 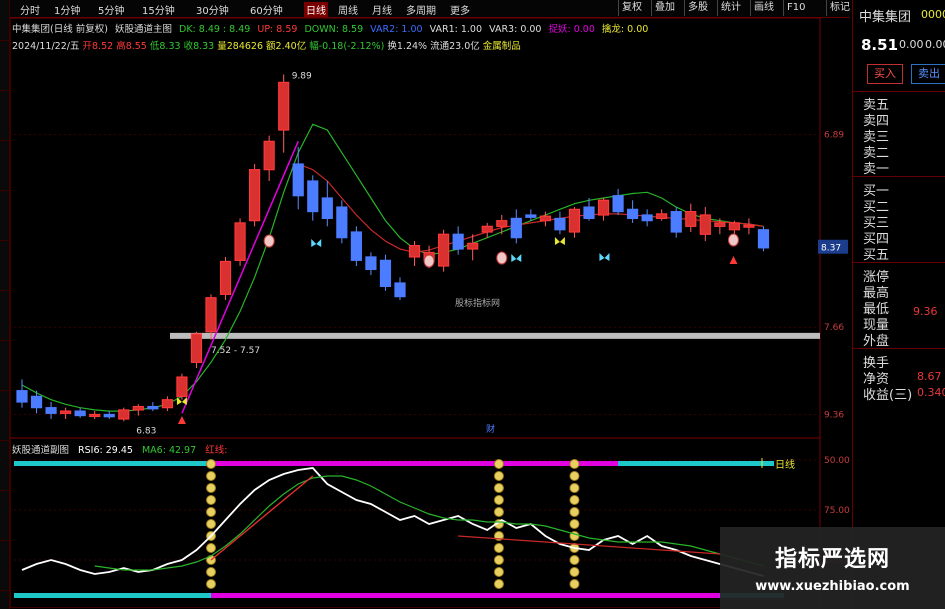 I want to click on stat-label-4: 外盘, so click(x=876, y=341).